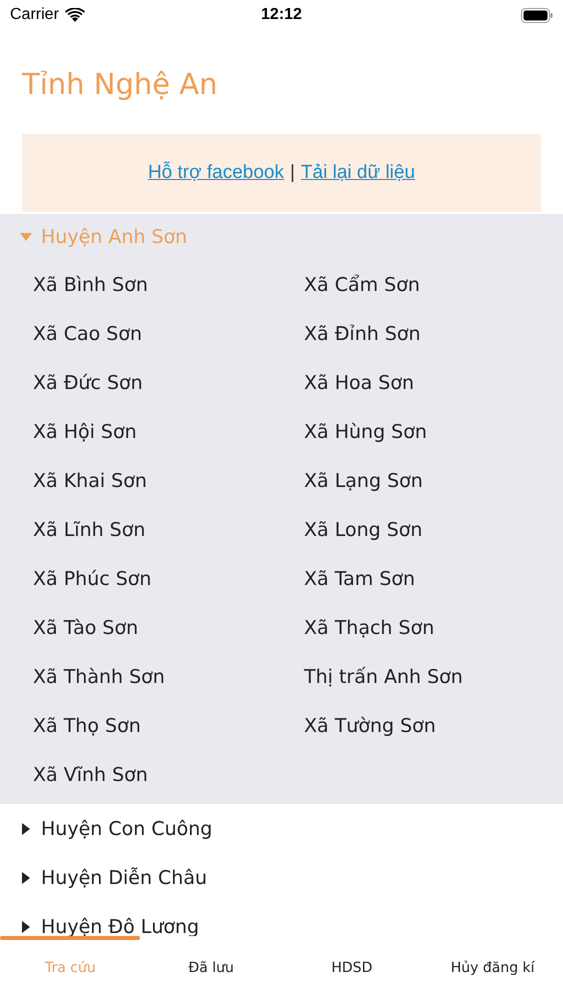 Image resolution: width=563 pixels, height=1000 pixels. I want to click on caret-down-icon, so click(26, 237).